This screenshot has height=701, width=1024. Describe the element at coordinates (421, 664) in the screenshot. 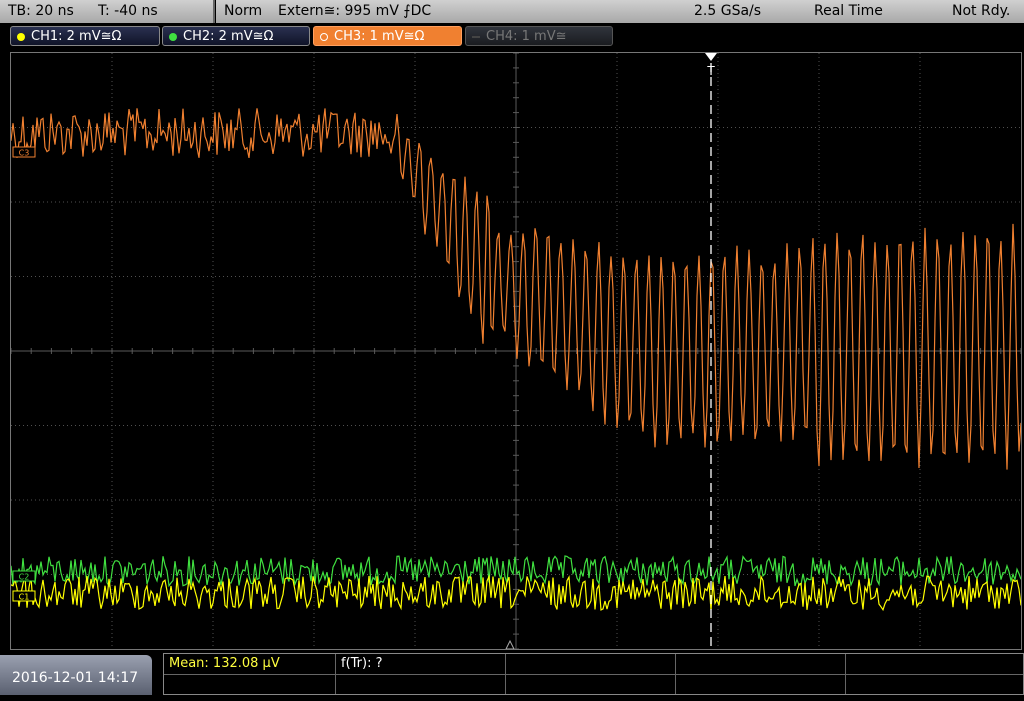

I see `measurement-rise-frequency: f(Tr): ?` at that location.